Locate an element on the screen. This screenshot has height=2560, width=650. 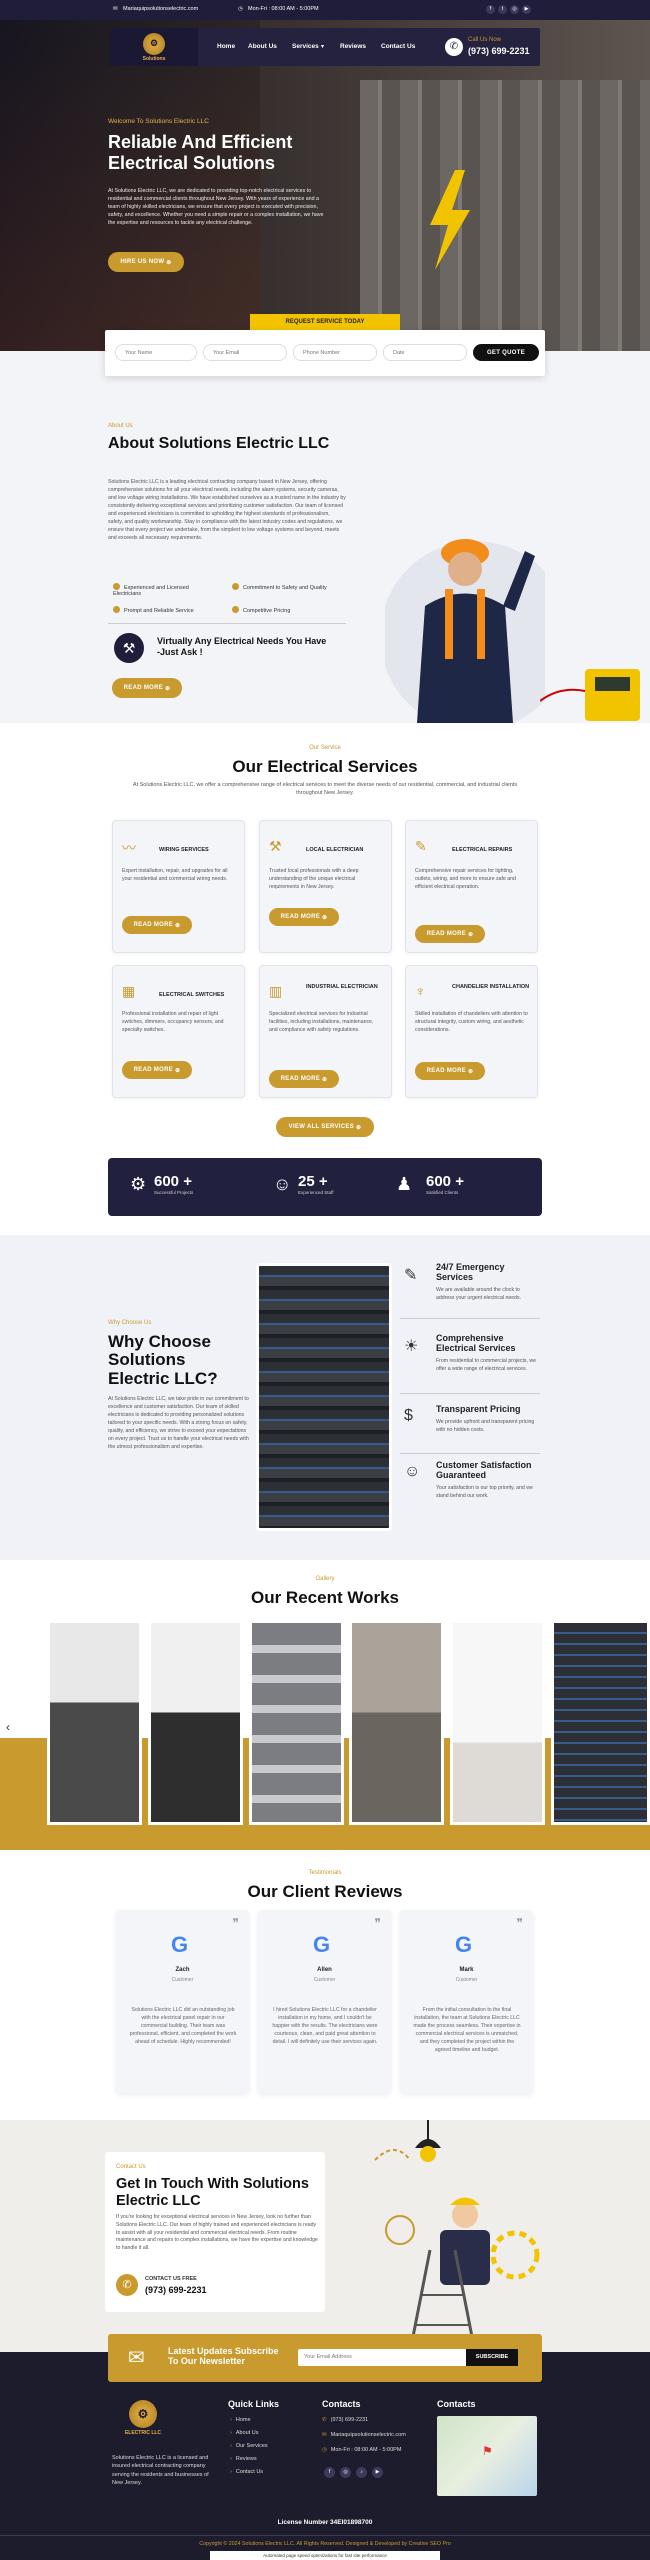
google-icon: G is located at coordinates (322, 1944).